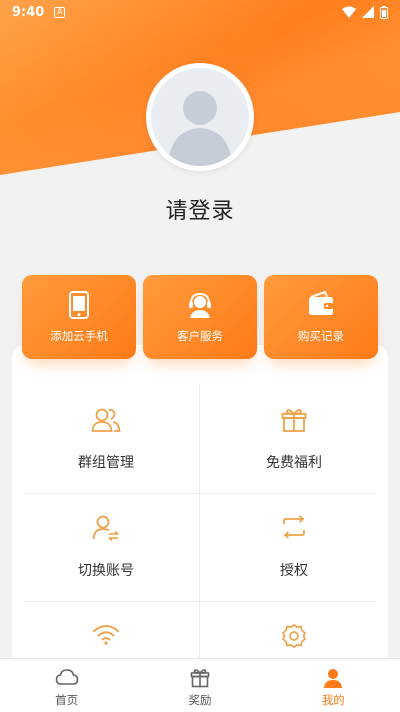 This screenshot has width=400, height=712. Describe the element at coordinates (333, 678) in the screenshot. I see `user-icon` at that location.